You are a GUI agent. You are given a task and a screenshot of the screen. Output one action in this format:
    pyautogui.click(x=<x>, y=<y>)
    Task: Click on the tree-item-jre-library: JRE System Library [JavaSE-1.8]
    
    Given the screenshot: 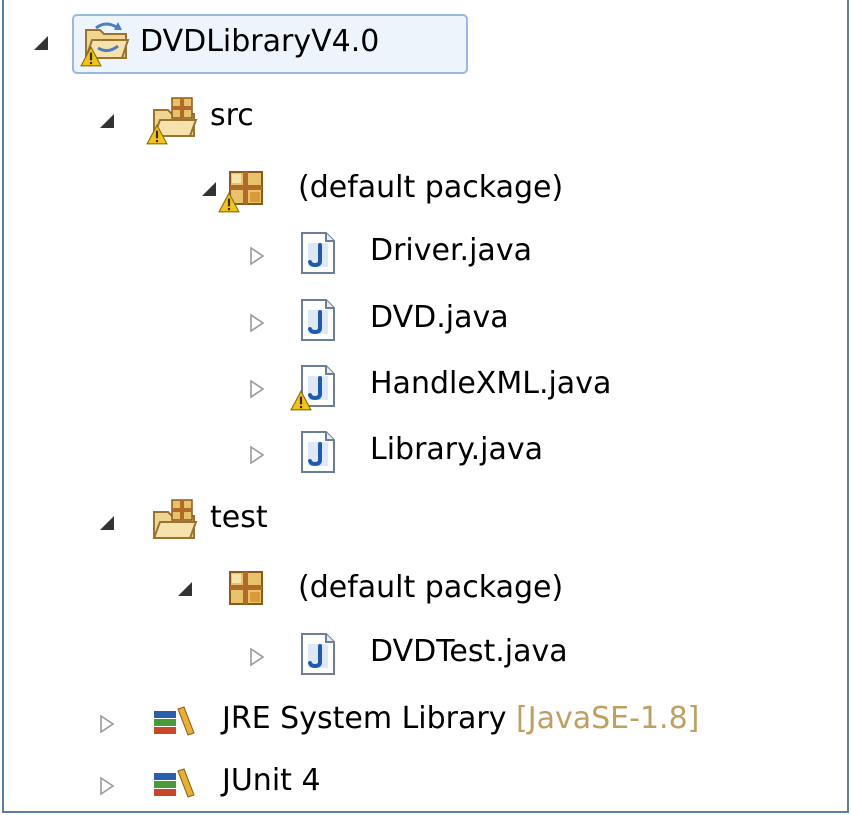 What is the action you would take?
    pyautogui.click(x=420, y=721)
    